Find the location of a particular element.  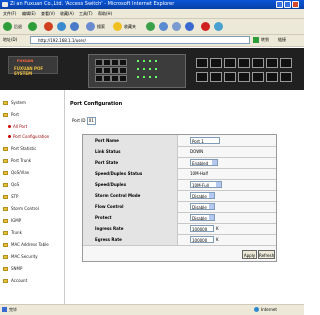

sidebar-item-trunk: Trunk is located at coordinates (12, 232).